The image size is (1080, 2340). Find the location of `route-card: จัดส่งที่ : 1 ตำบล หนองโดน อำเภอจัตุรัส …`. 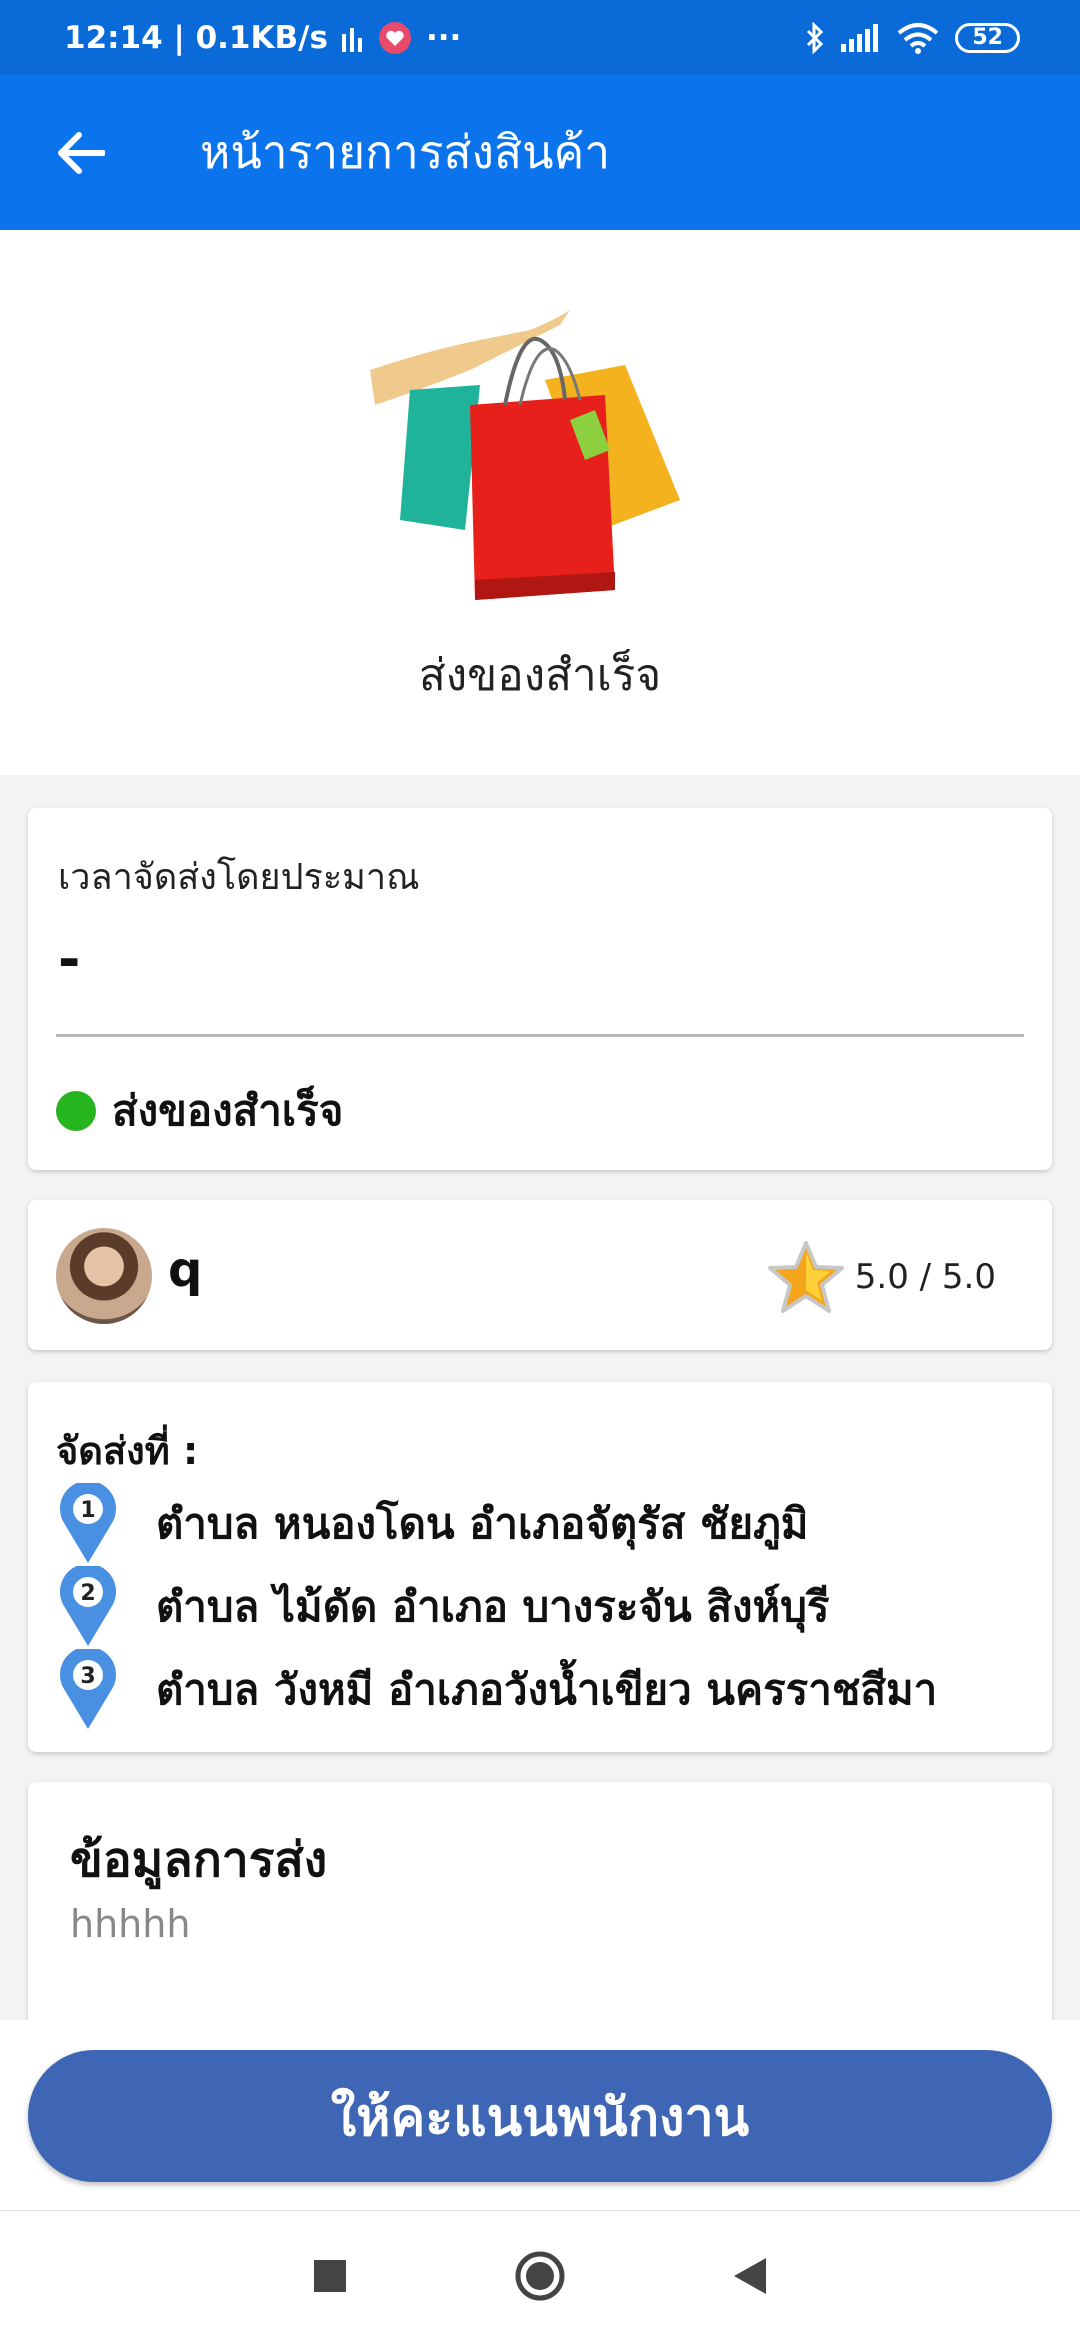

route-card: จัดส่งที่ : 1 ตำบล หนองโดน อำเภอจัตุรัส … is located at coordinates (540, 1567).